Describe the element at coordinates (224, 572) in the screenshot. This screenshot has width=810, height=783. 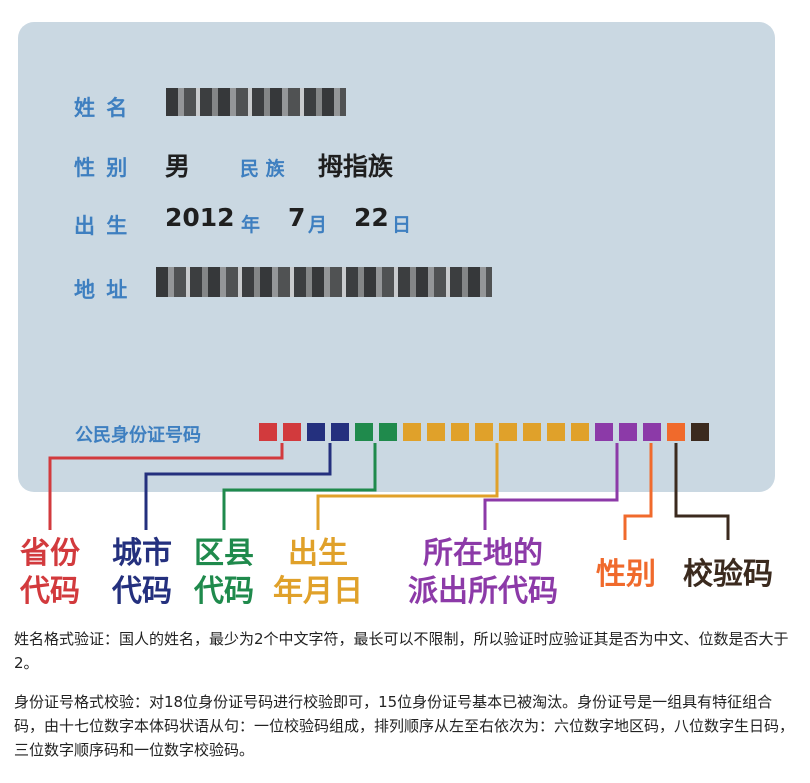
I see `category-district: 区县 代码` at that location.